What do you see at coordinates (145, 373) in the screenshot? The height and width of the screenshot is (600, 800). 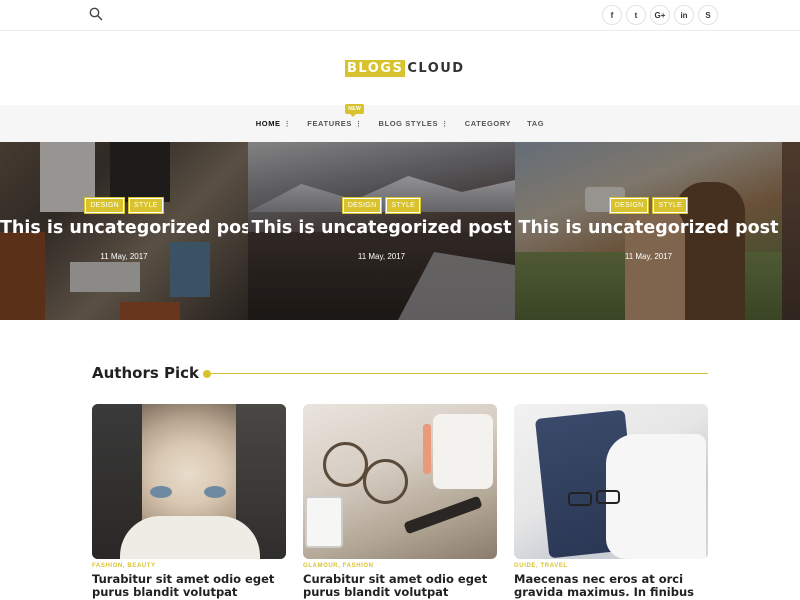 I see `section-title: Authors Pick` at bounding box center [145, 373].